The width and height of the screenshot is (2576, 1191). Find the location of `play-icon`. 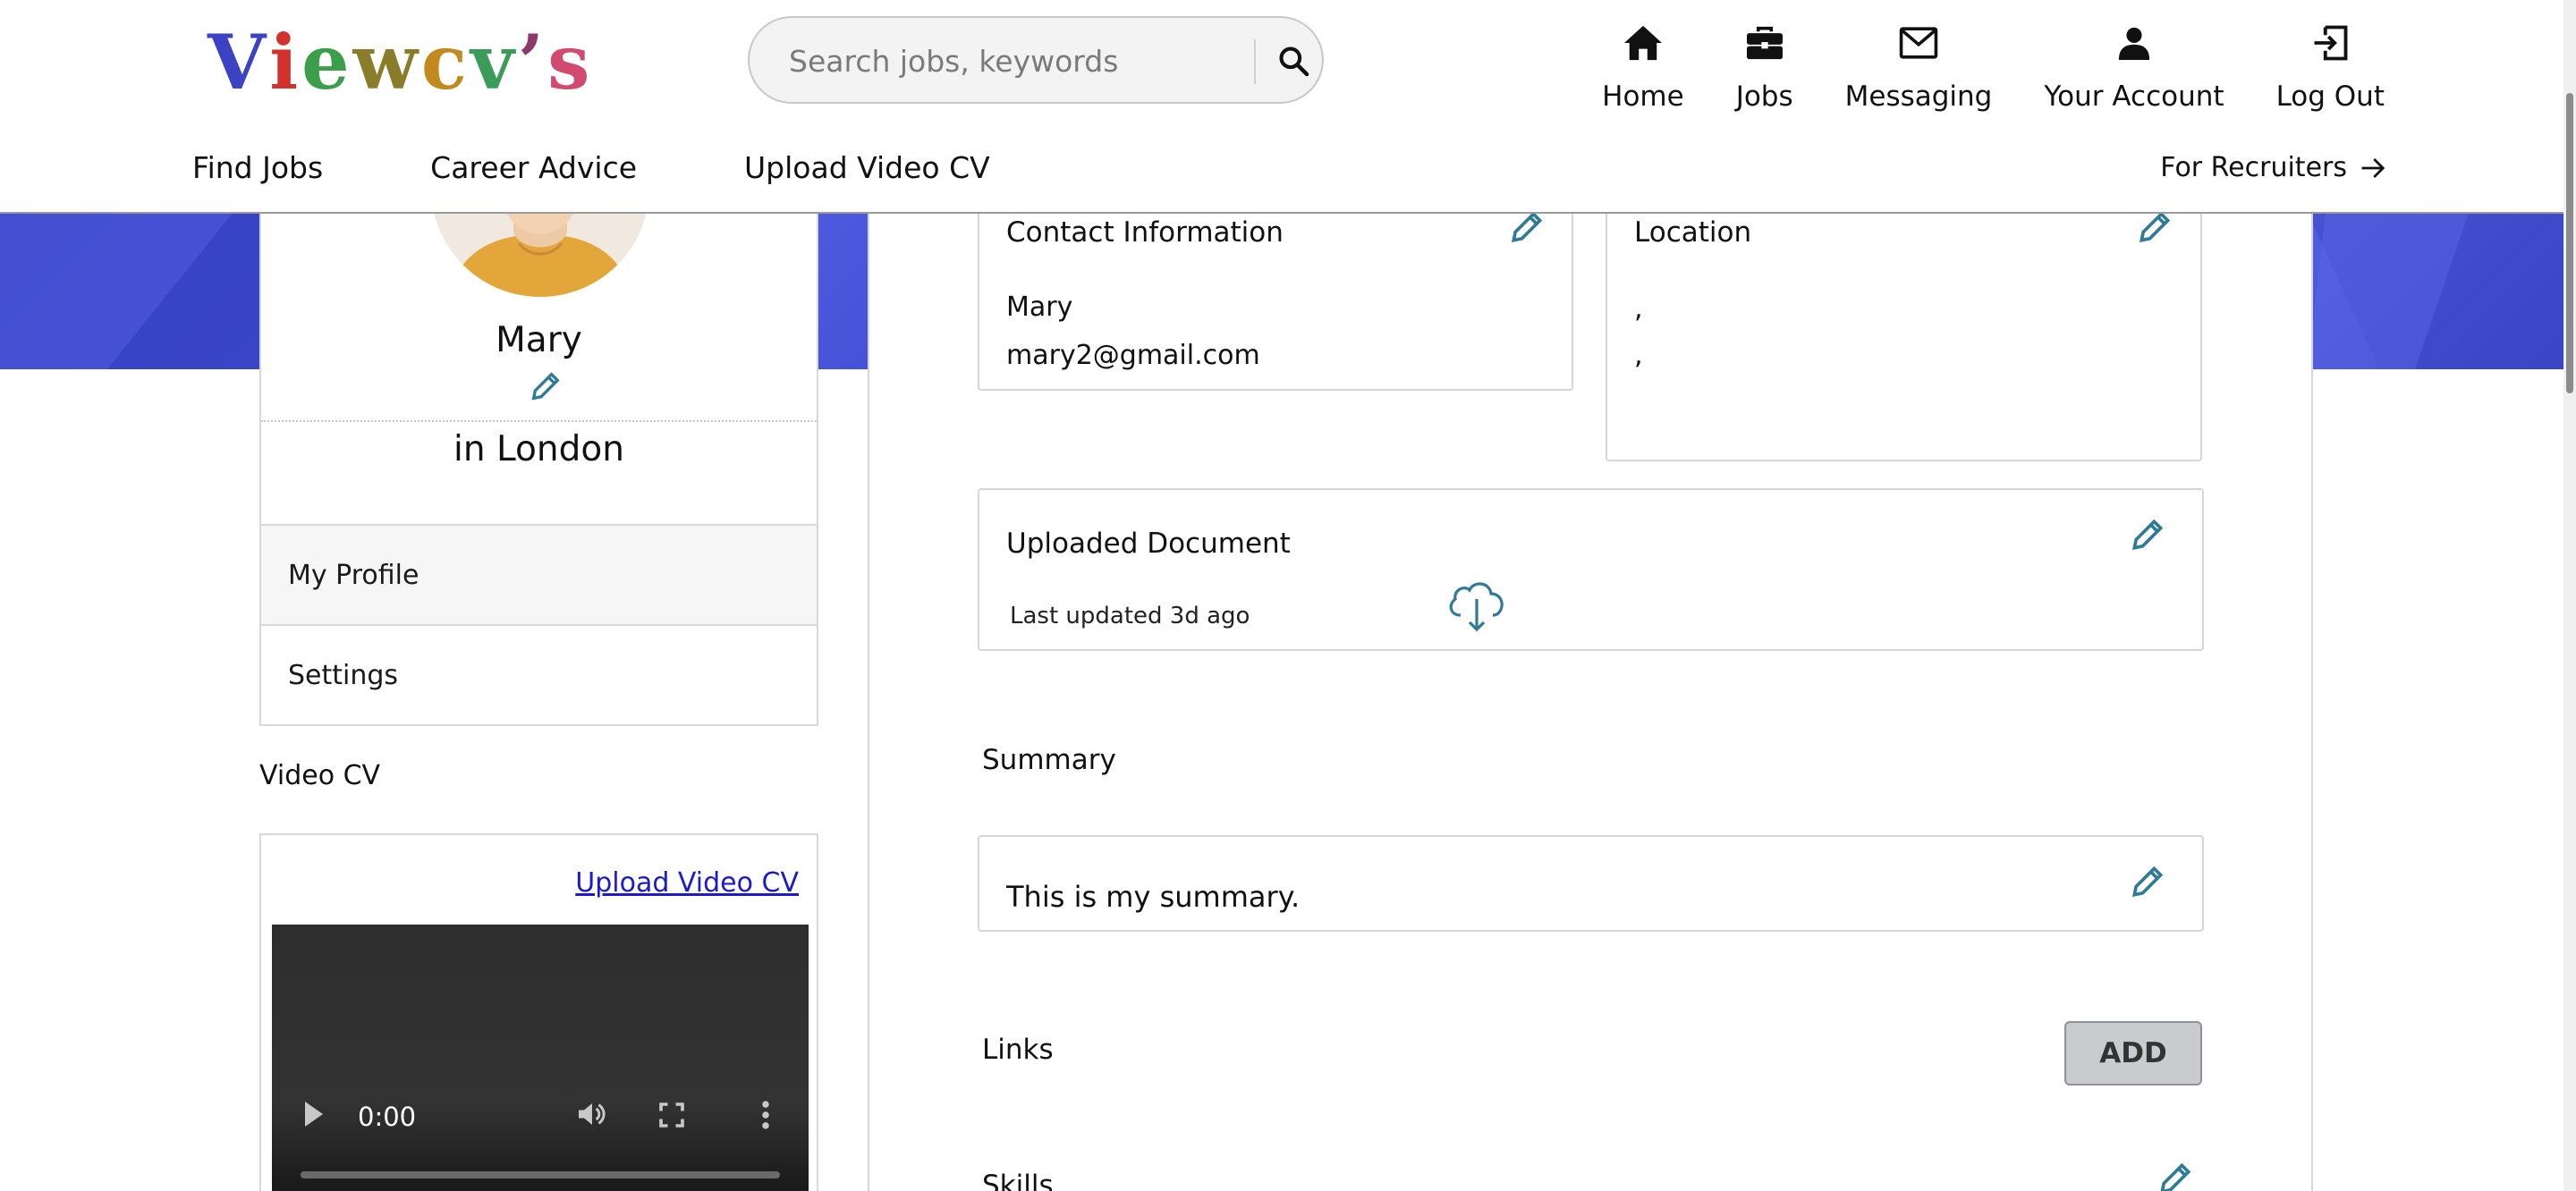

play-icon is located at coordinates (314, 1114).